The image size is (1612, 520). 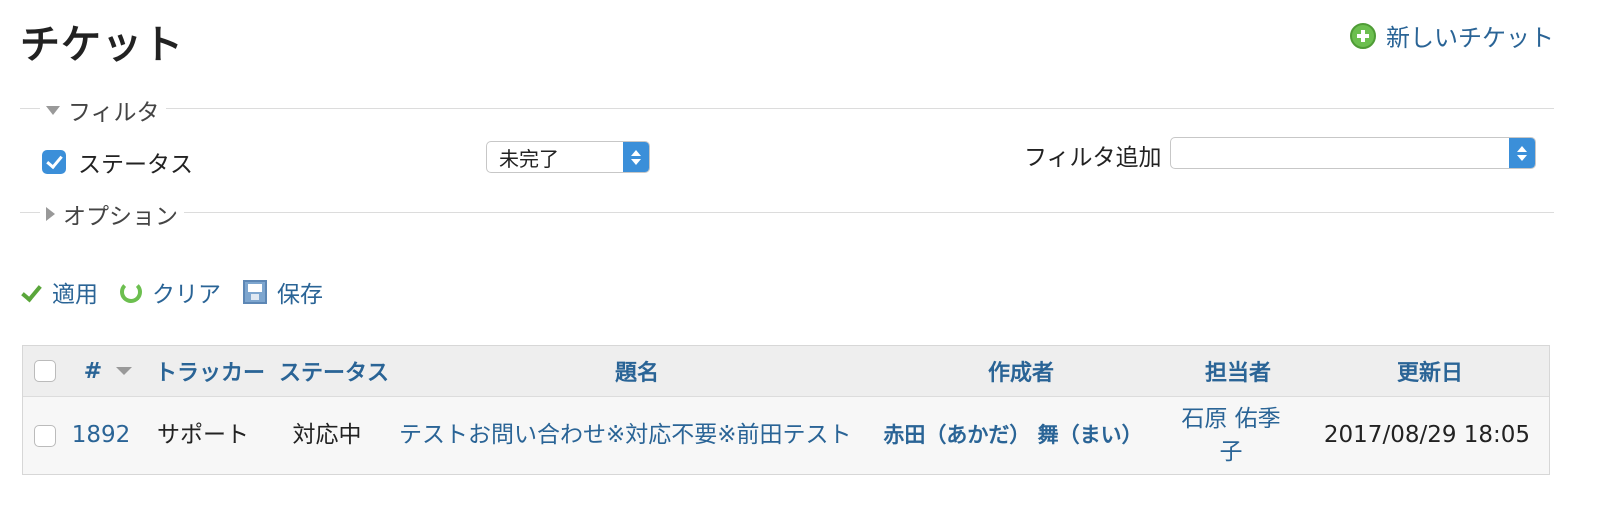 I want to click on issue-status: 対応中, so click(x=327, y=435).